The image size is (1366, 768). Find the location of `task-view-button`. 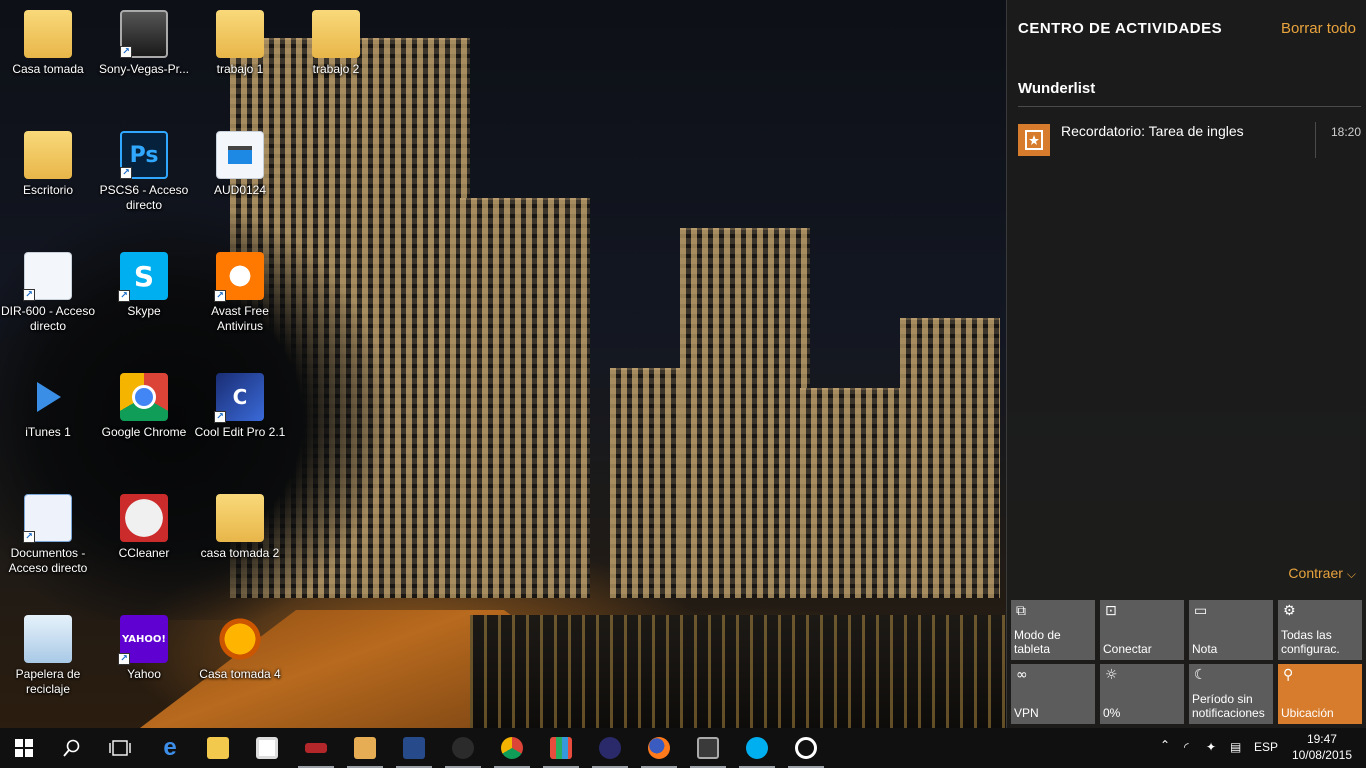

task-view-button is located at coordinates (120, 748).